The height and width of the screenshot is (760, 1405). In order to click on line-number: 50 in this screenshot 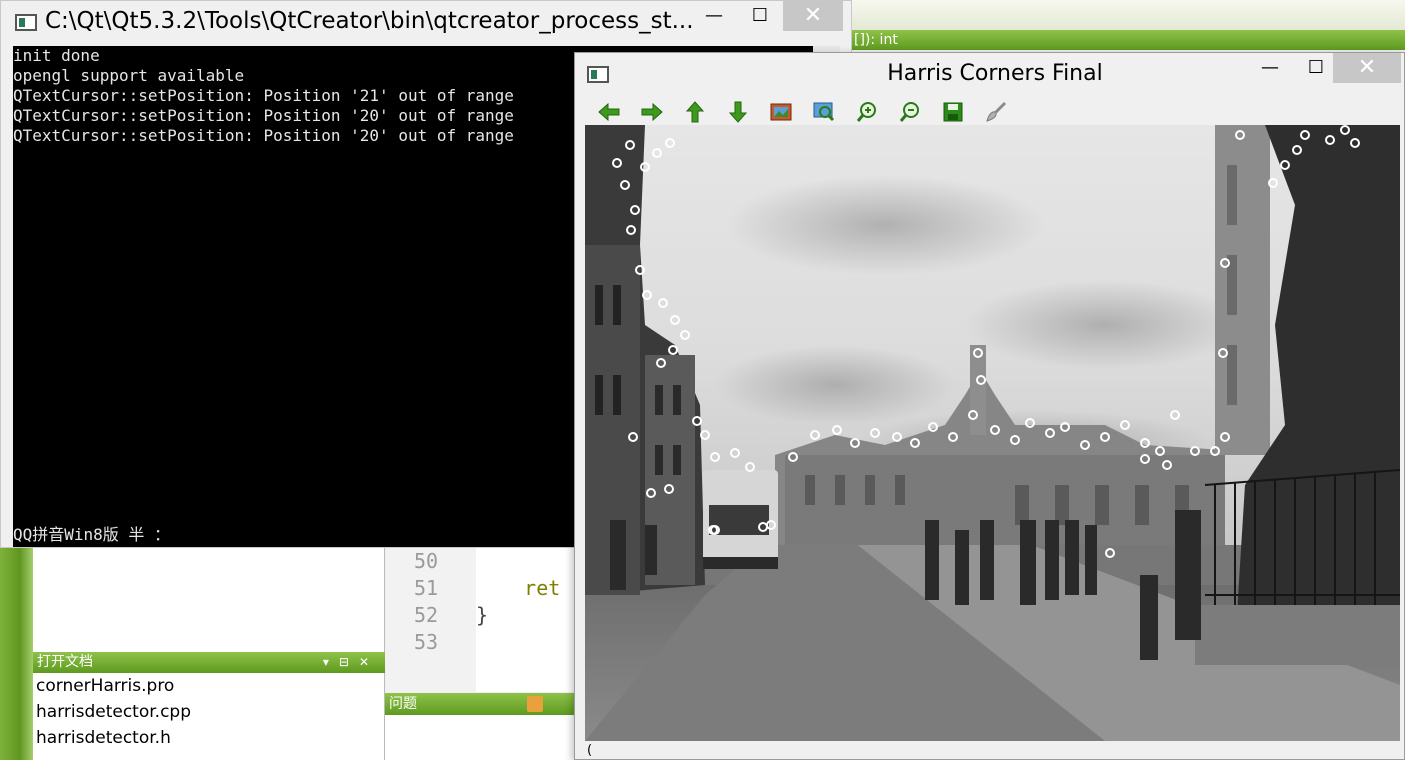, I will do `click(426, 561)`.